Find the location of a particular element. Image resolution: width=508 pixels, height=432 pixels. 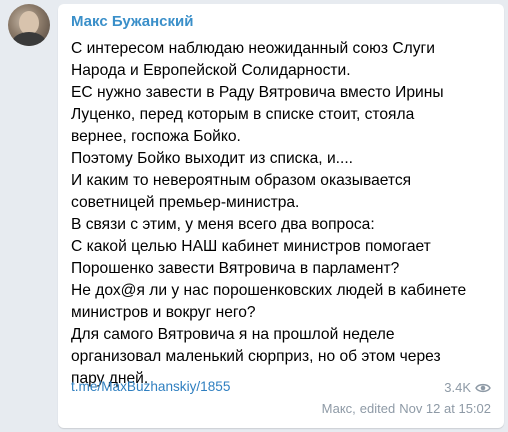

message-meta: Макс, edited Nov 12 at 15:02 is located at coordinates (406, 408).